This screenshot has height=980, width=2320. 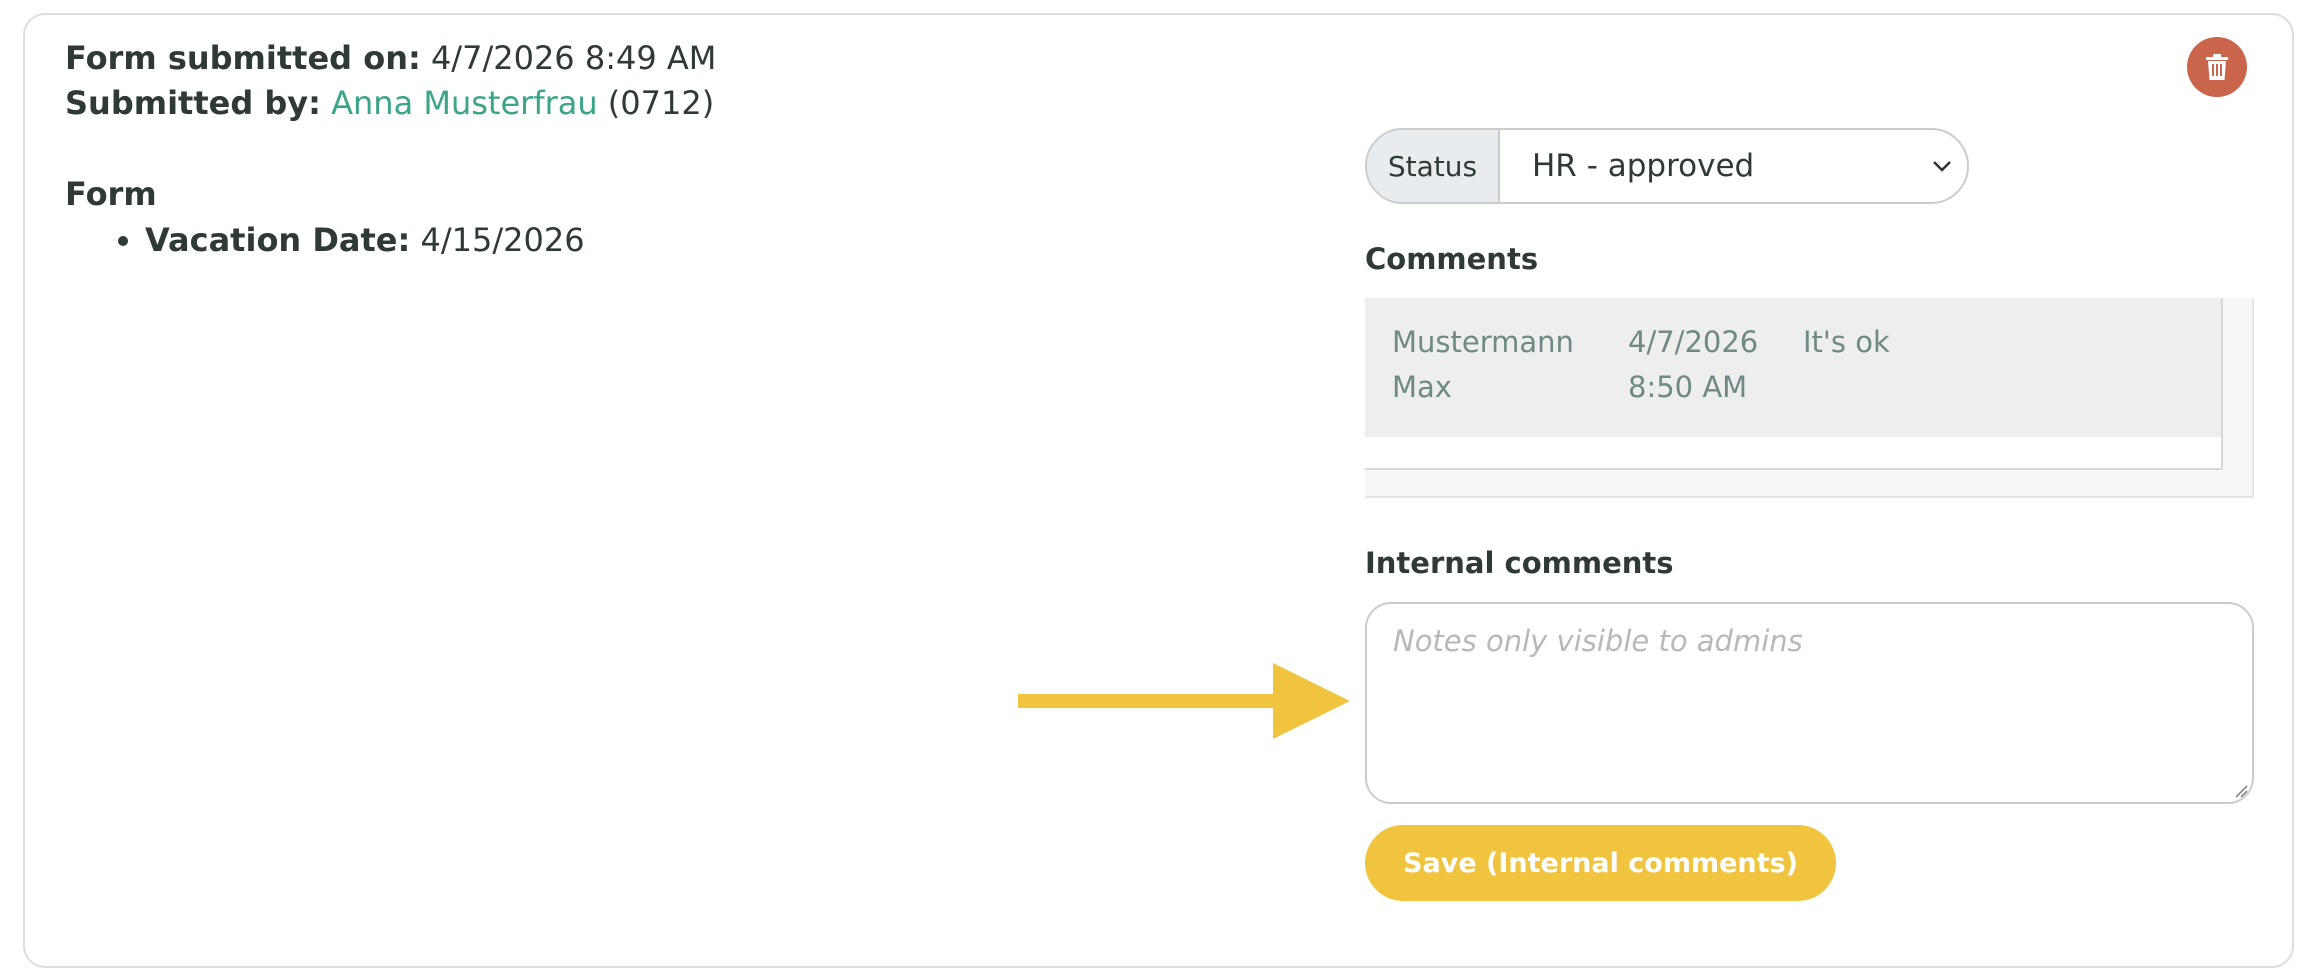 What do you see at coordinates (1942, 166) in the screenshot?
I see `chevron-down-icon` at bounding box center [1942, 166].